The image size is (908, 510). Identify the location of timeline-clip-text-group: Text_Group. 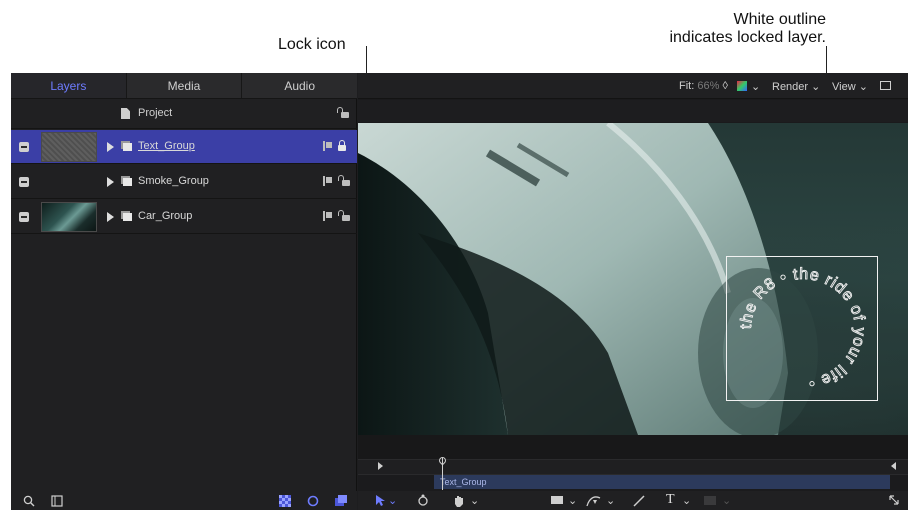
(662, 482).